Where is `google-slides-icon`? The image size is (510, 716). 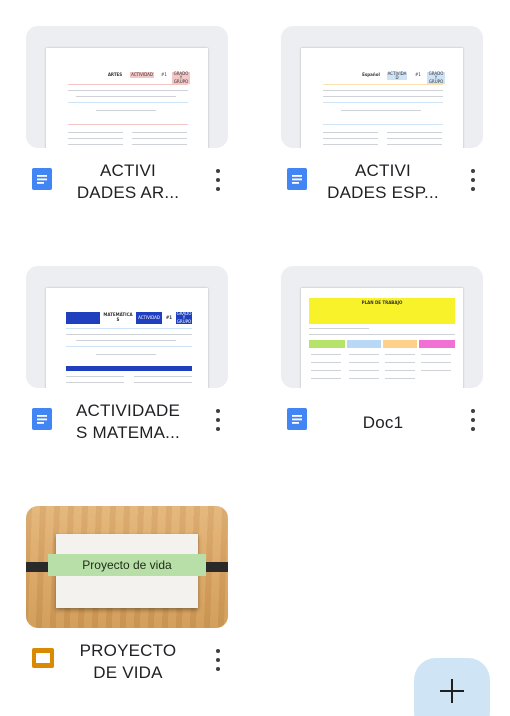
google-slides-icon is located at coordinates (43, 659).